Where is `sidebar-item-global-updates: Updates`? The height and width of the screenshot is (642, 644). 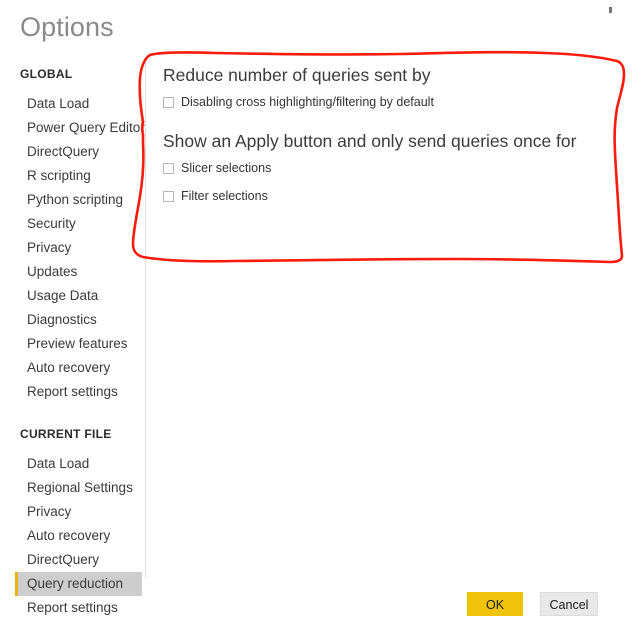
sidebar-item-global-updates: Updates is located at coordinates (72, 272).